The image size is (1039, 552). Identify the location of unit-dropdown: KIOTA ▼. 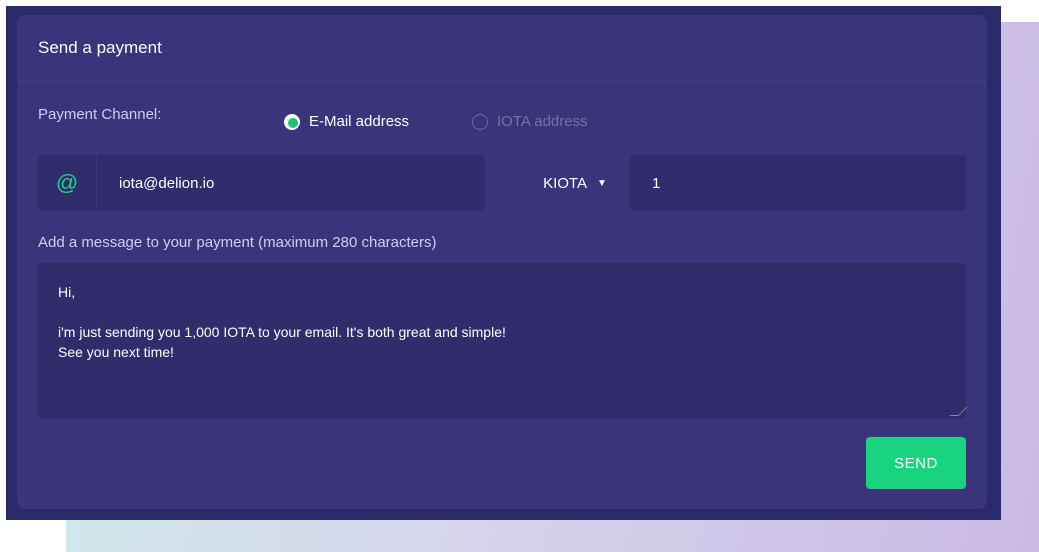
(575, 183).